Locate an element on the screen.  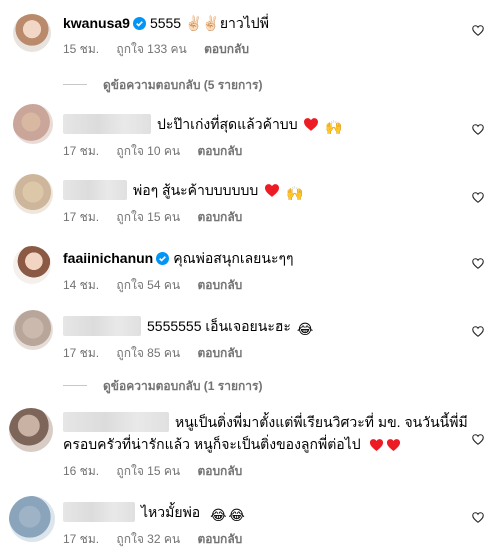
comment-text: 5555555 เอ็นเจอยนะฮะ is located at coordinates (219, 326).